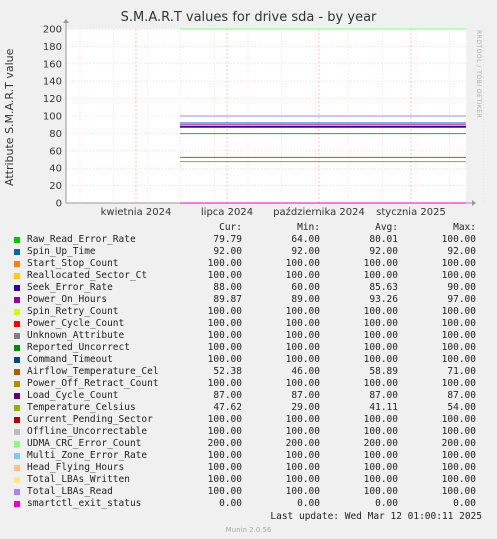  I want to click on series-name: Power_On_Hours, so click(67, 299).